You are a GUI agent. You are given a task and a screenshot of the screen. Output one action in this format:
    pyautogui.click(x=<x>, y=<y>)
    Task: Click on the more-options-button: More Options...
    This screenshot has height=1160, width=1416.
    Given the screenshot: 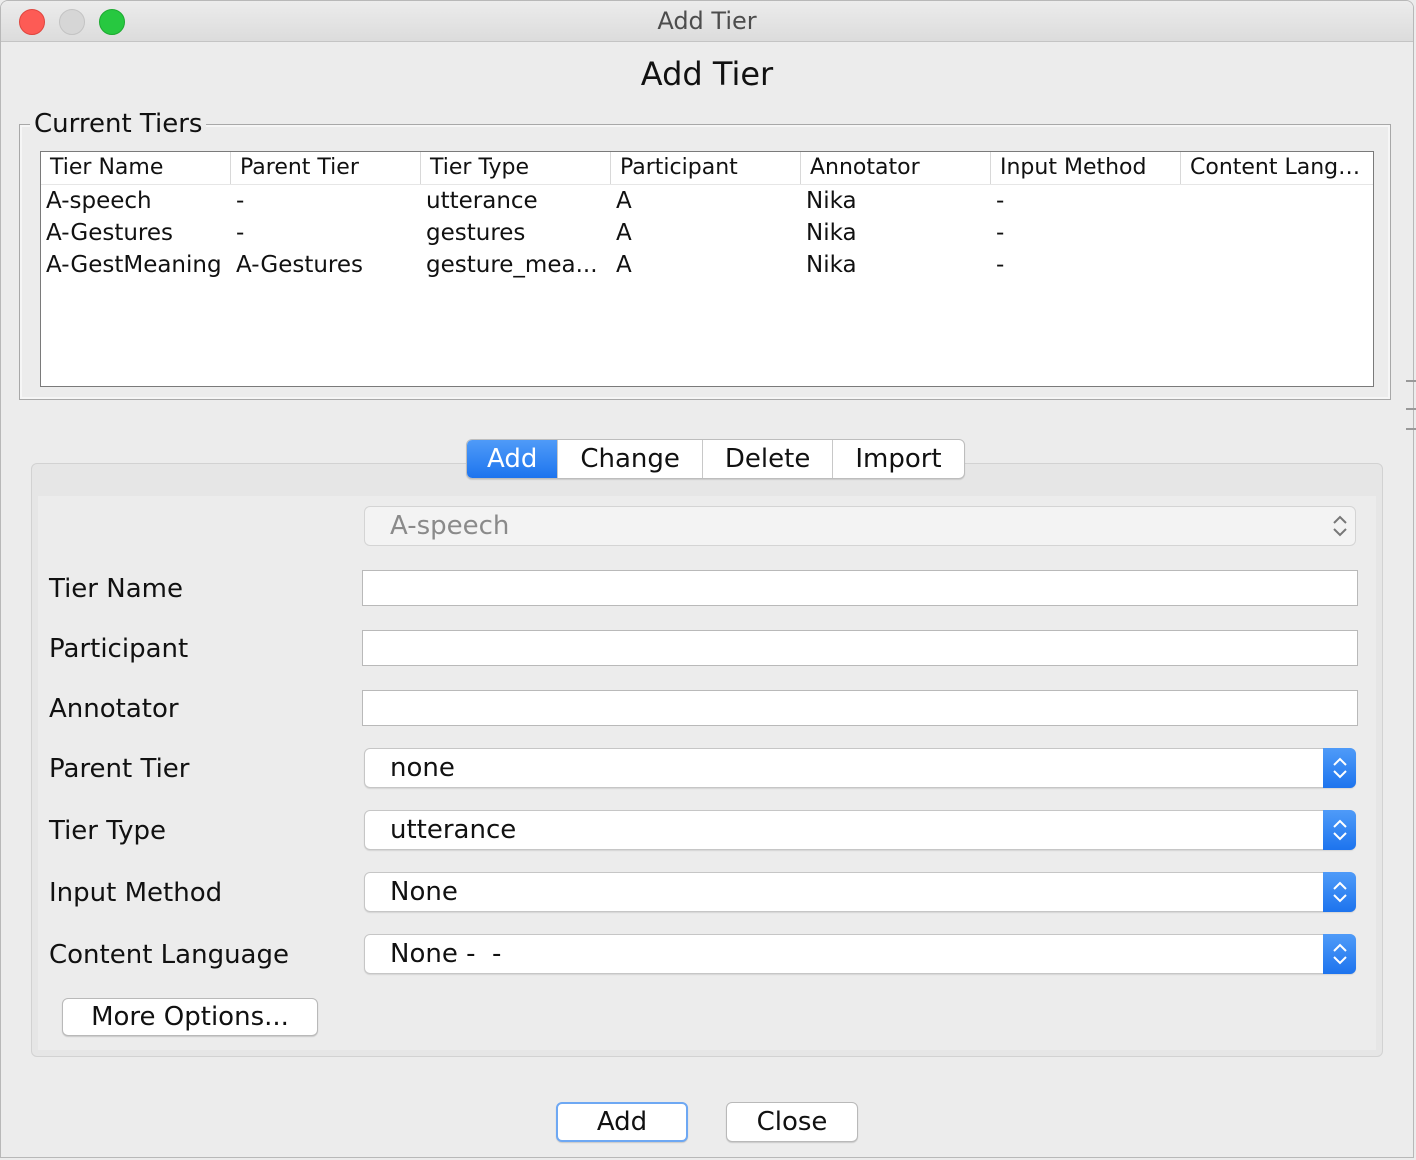 What is the action you would take?
    pyautogui.click(x=190, y=1017)
    